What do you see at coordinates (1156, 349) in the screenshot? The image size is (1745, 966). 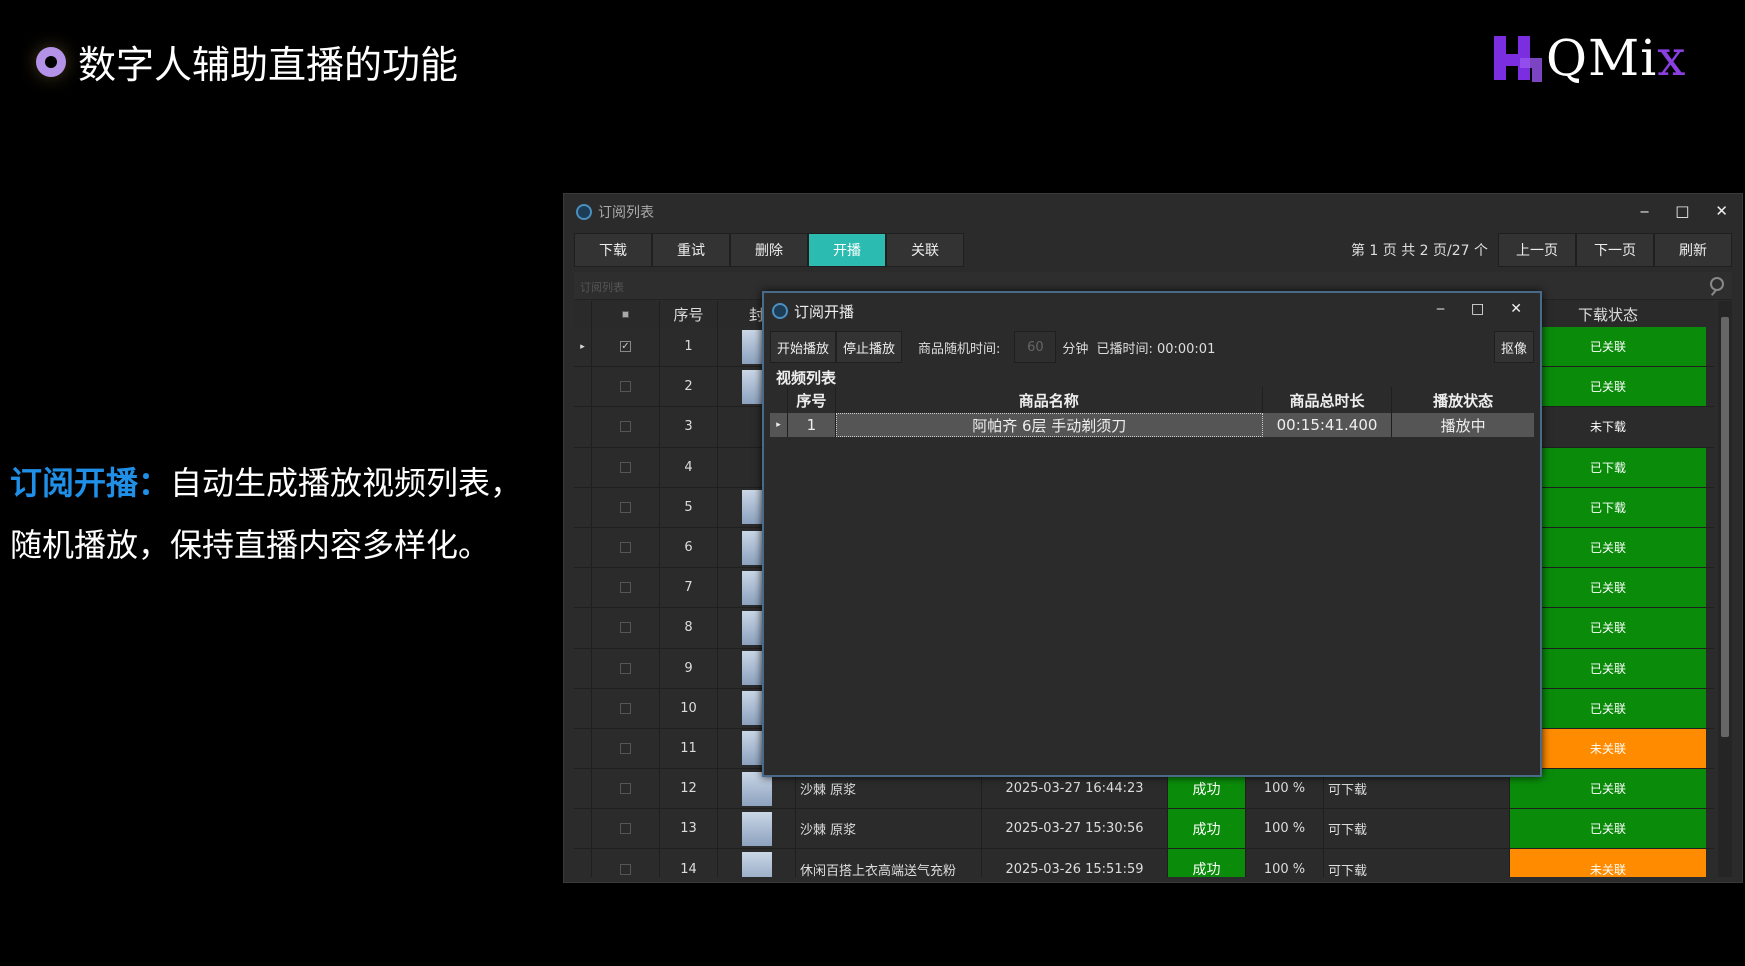 I see `played-time-label: 已播时间: 00:00:01` at bounding box center [1156, 349].